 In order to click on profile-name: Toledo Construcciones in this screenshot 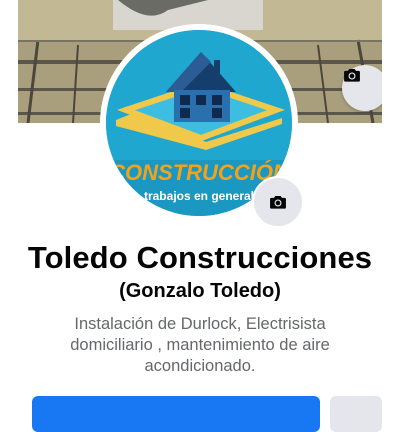, I will do `click(200, 257)`.